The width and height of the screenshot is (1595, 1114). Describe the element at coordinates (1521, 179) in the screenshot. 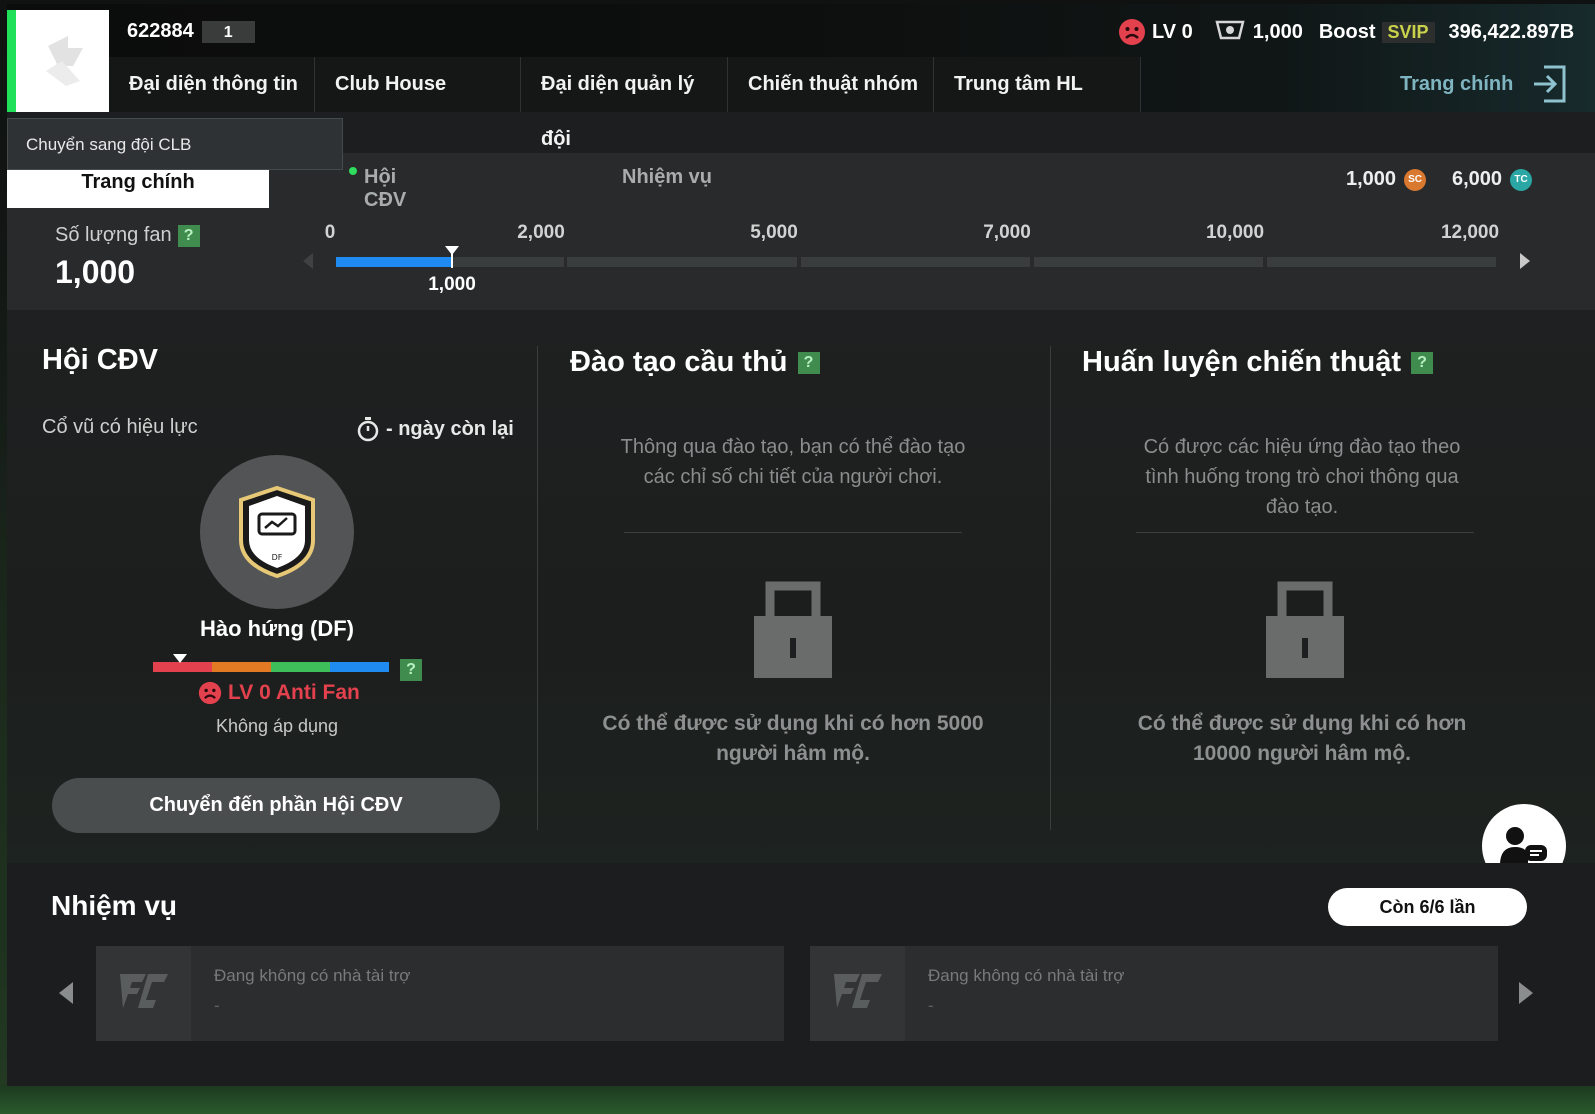

I see `tc-coin-icon: TC` at that location.